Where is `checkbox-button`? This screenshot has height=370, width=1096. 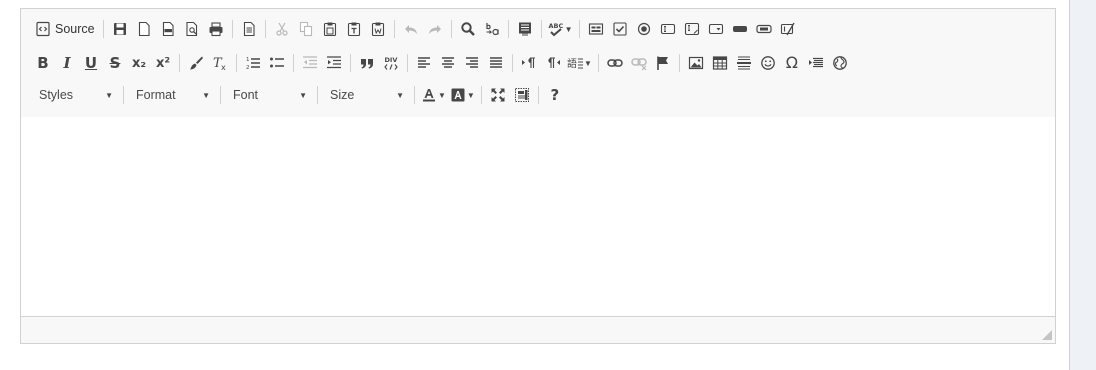 checkbox-button is located at coordinates (620, 29).